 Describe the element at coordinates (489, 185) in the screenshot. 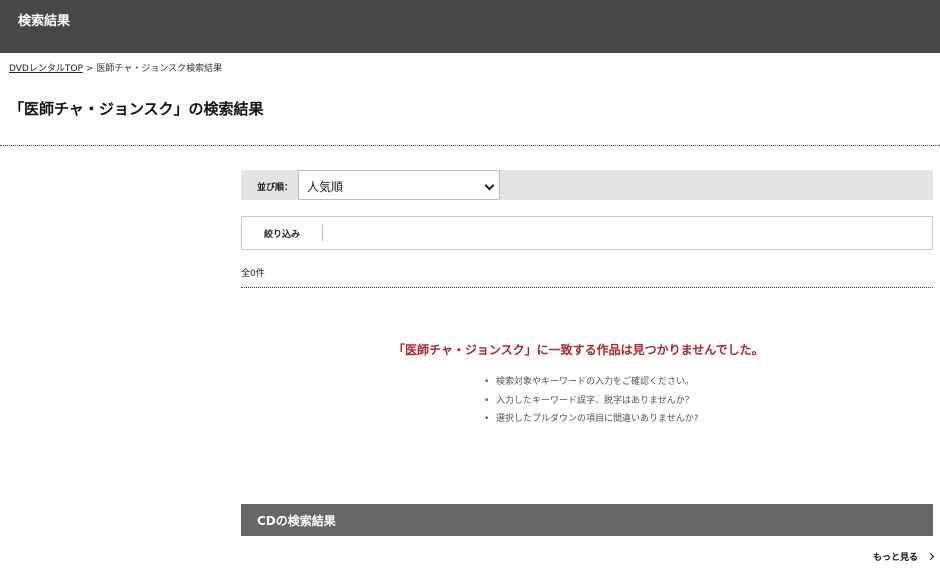

I see `chevron-down-icon` at that location.